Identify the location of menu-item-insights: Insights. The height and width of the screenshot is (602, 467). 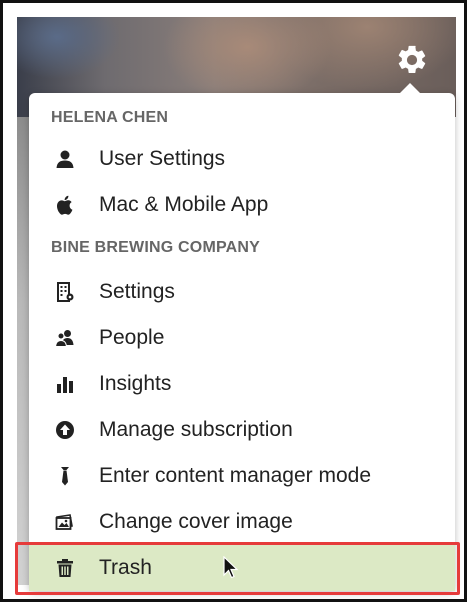
(242, 384).